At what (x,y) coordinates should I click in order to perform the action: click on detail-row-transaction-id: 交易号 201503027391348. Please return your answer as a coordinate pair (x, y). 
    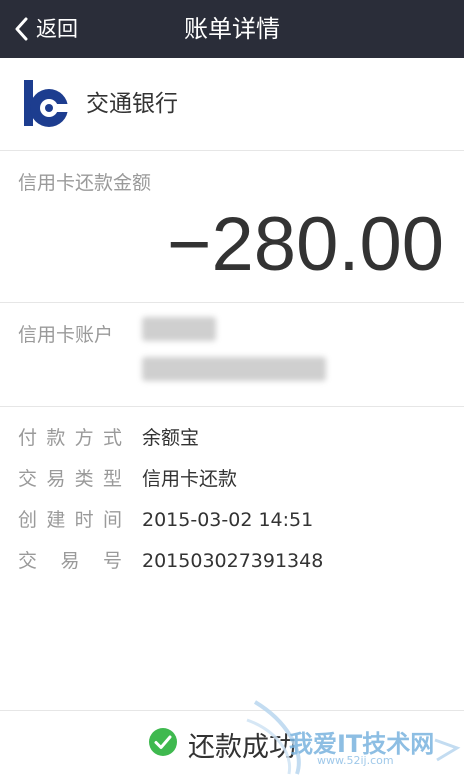
    Looking at the image, I should click on (232, 561).